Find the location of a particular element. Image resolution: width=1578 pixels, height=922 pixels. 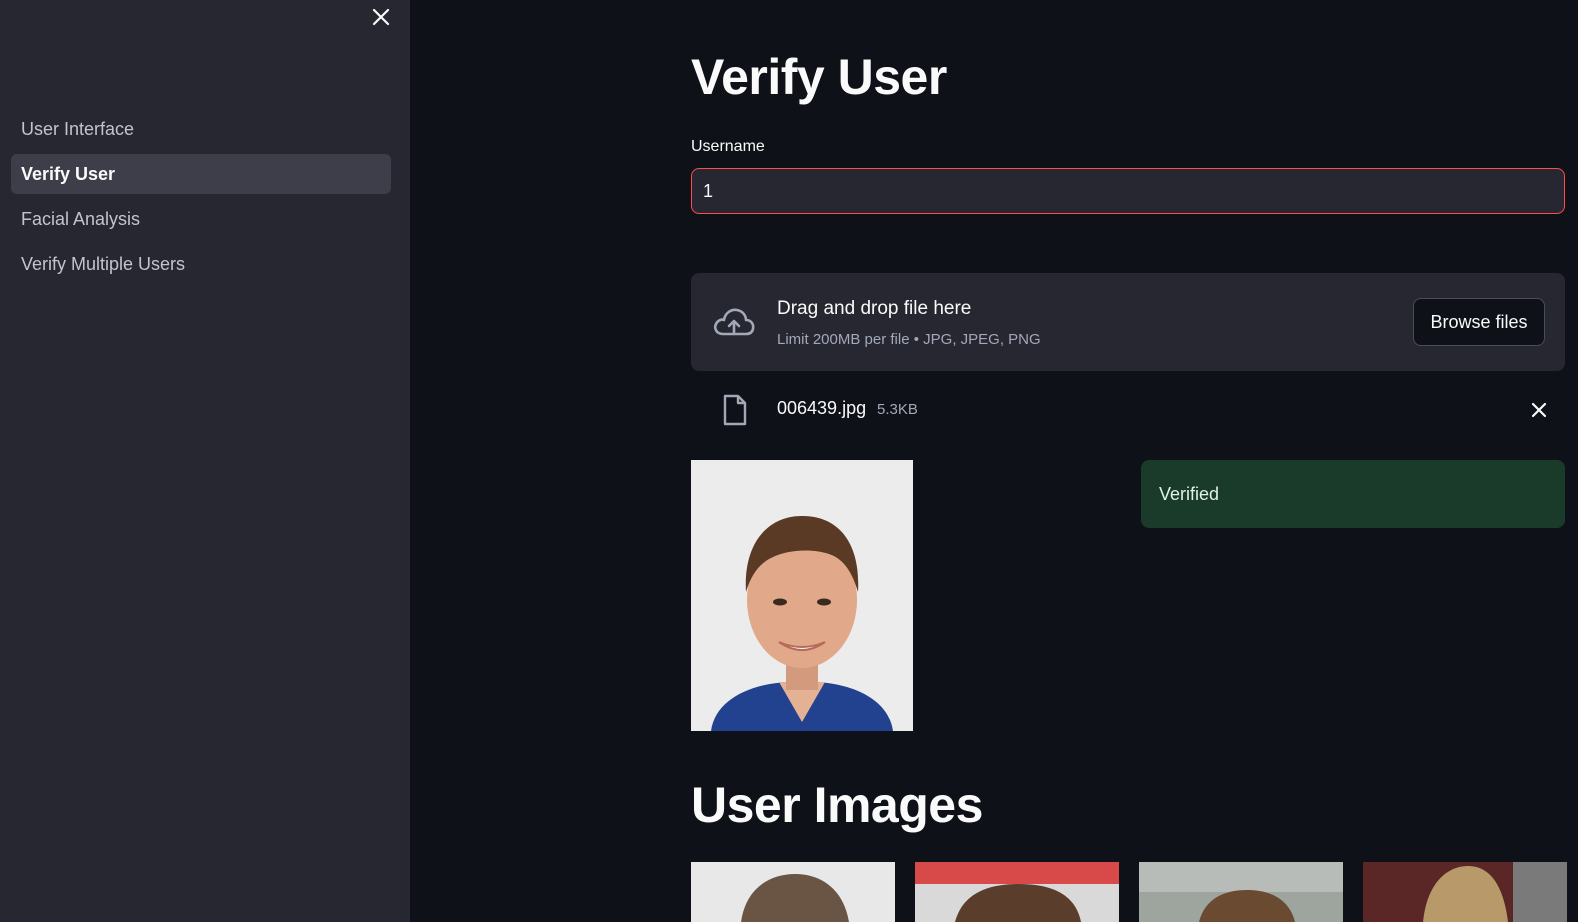

username-label: Username is located at coordinates (728, 146).